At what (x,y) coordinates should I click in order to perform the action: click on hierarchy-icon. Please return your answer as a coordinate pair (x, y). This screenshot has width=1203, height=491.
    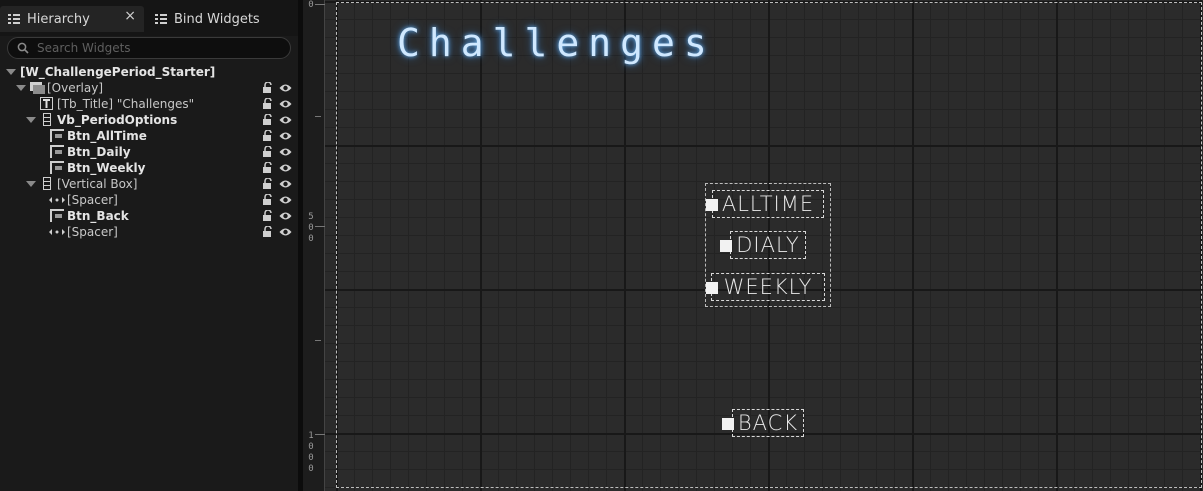
    Looking at the image, I should click on (14, 19).